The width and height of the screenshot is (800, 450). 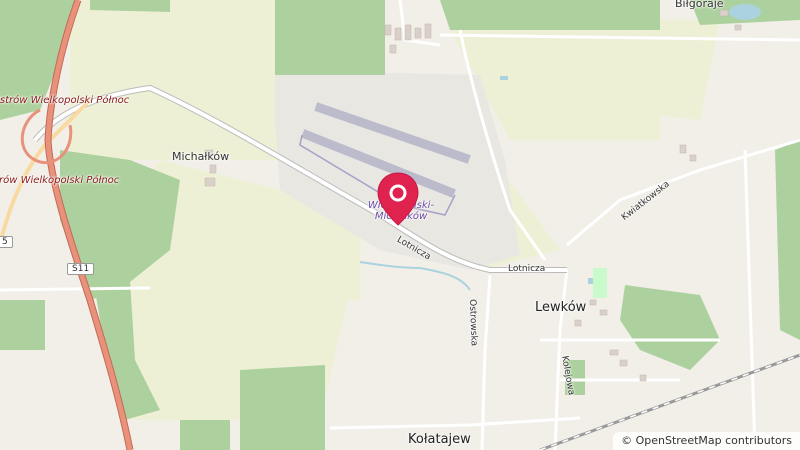 I want to click on map-pin-icon, so click(x=398, y=199).